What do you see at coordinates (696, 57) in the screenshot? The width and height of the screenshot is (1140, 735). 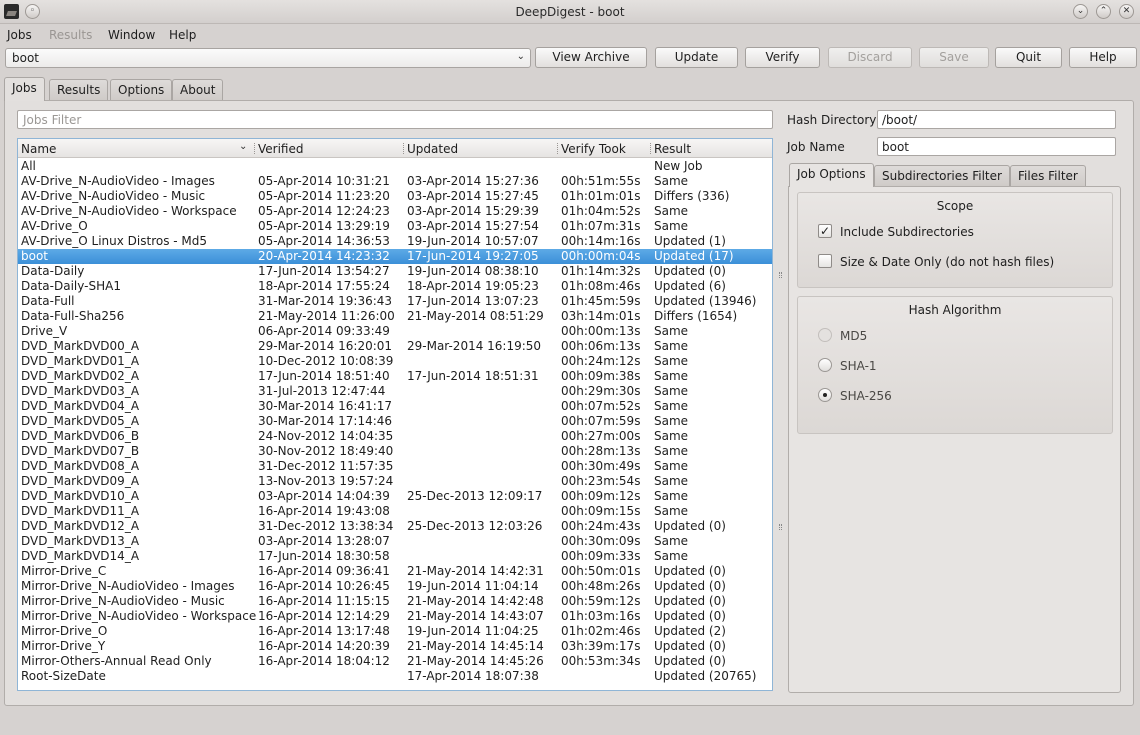 I see `update-button: Update` at bounding box center [696, 57].